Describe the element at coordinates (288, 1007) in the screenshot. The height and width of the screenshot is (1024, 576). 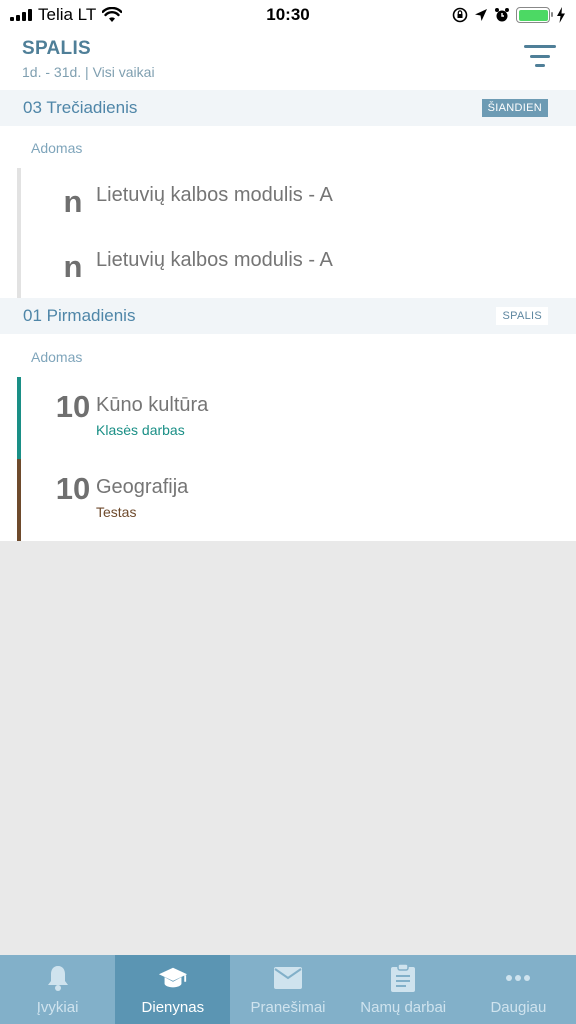
I see `tab-label: Pranešimai` at that location.